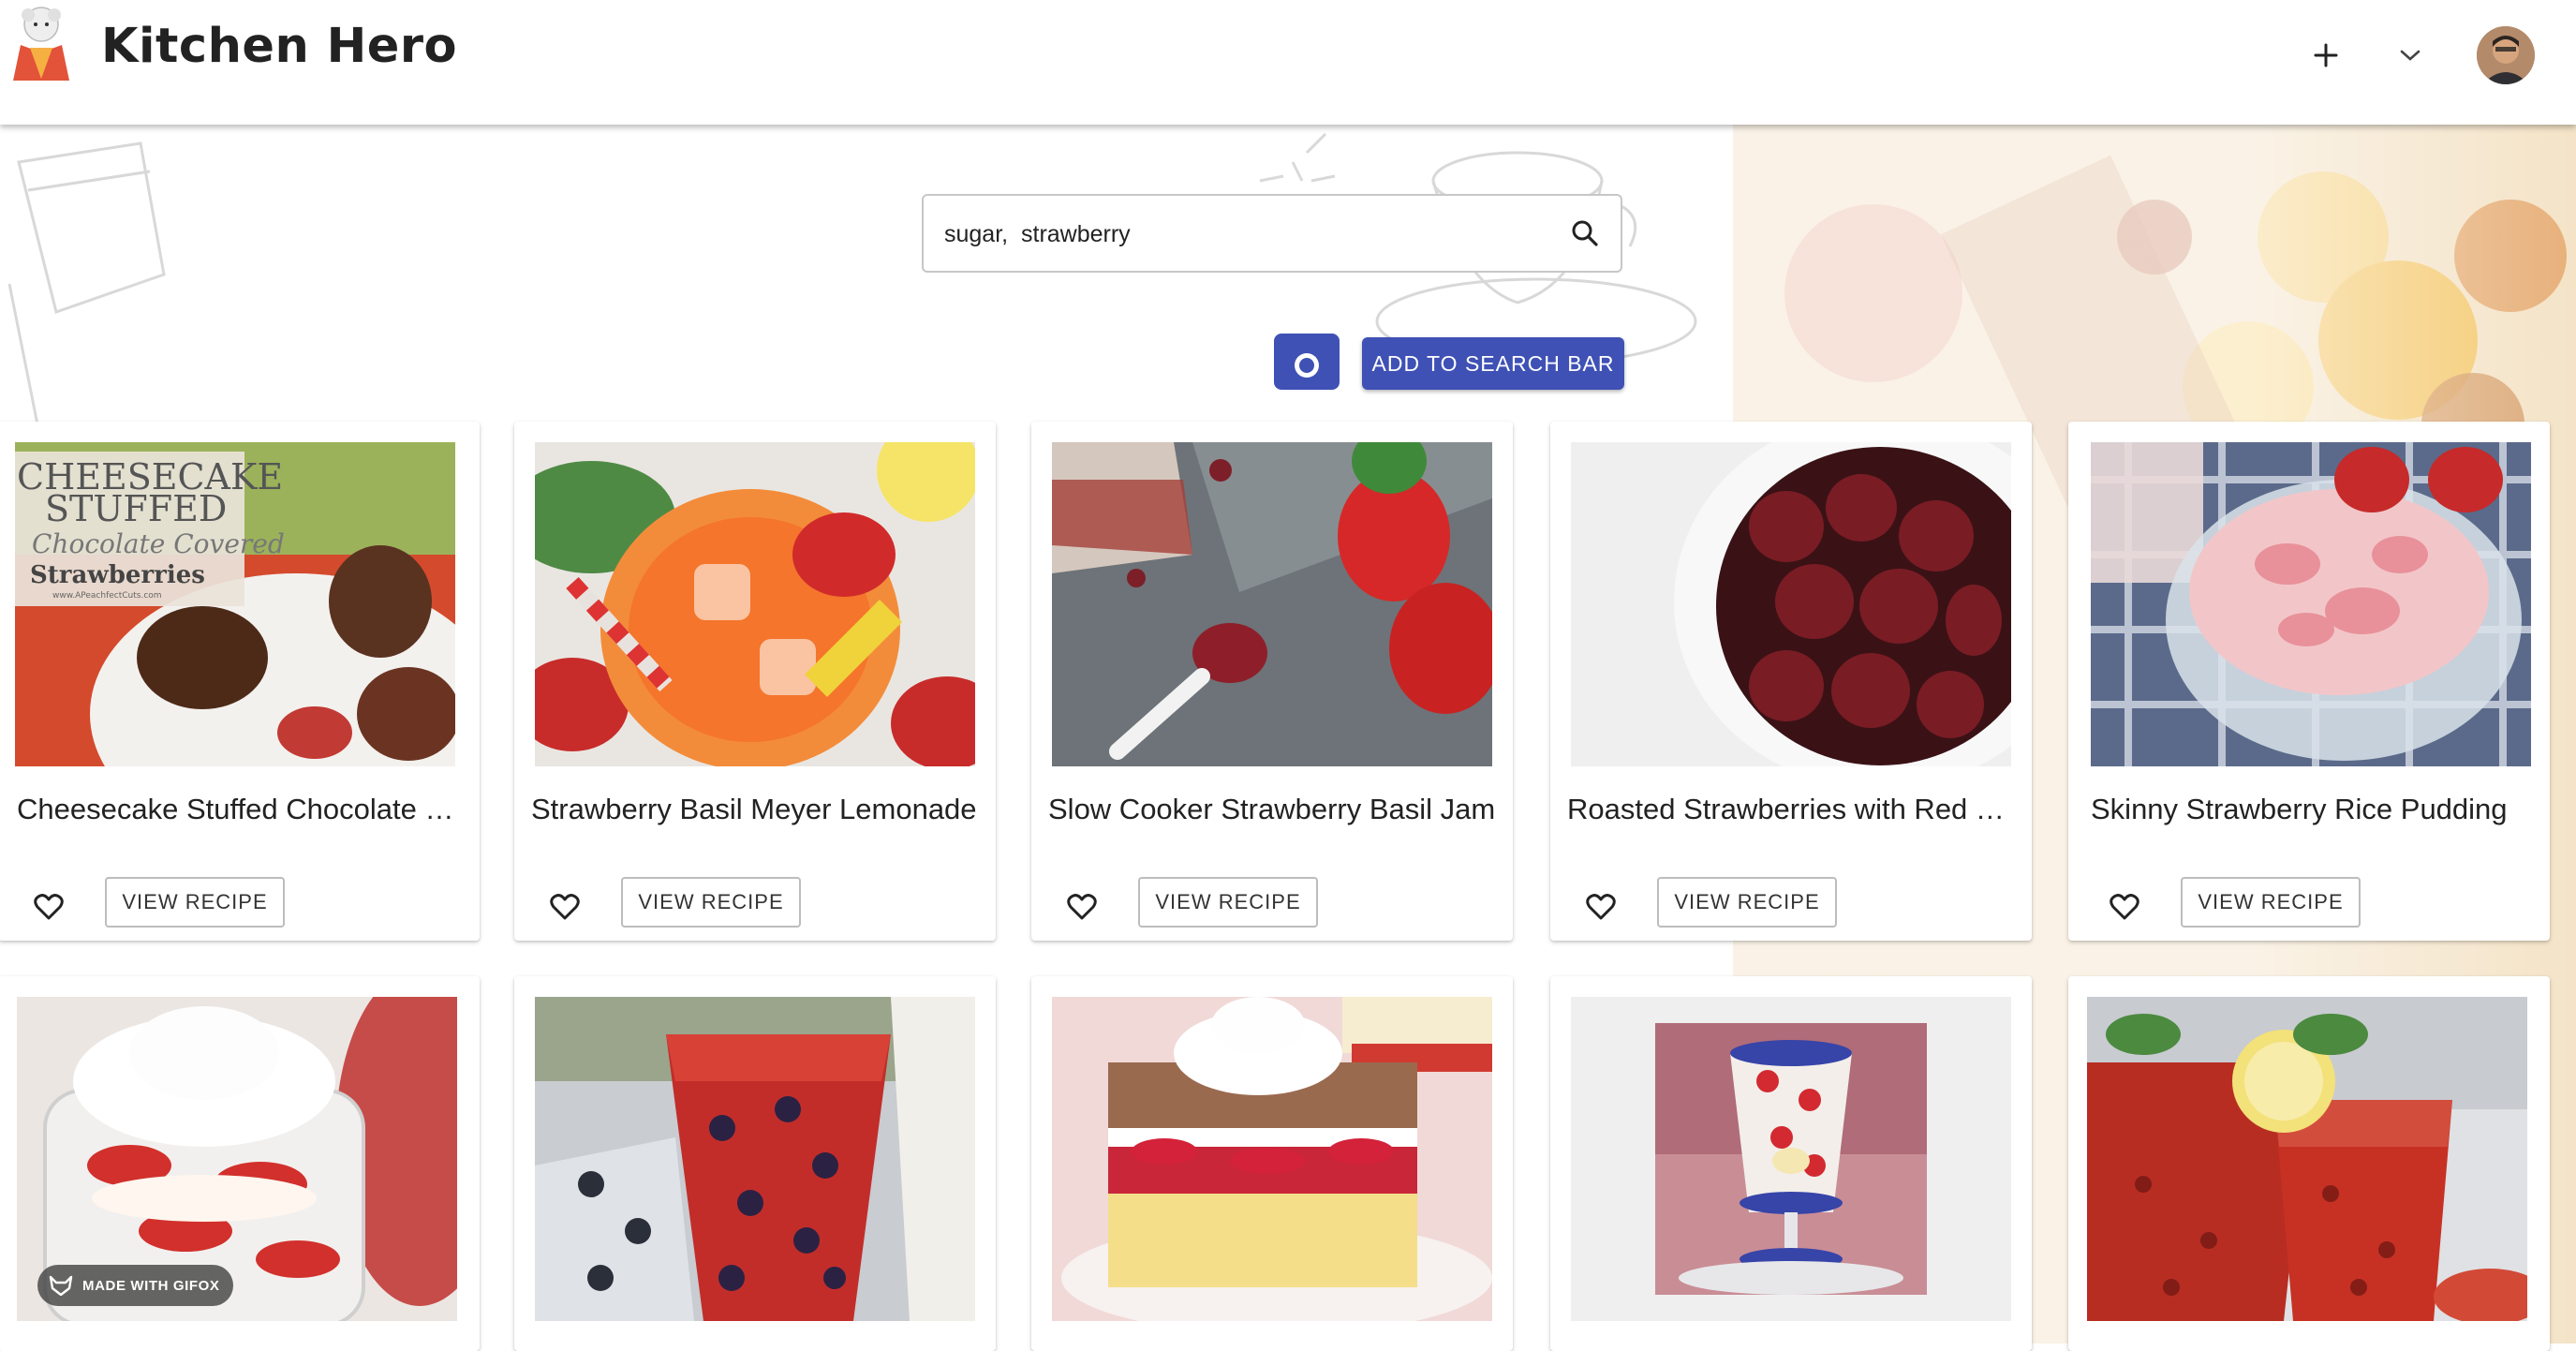 The height and width of the screenshot is (1351, 2576). I want to click on camera-button, so click(1307, 362).